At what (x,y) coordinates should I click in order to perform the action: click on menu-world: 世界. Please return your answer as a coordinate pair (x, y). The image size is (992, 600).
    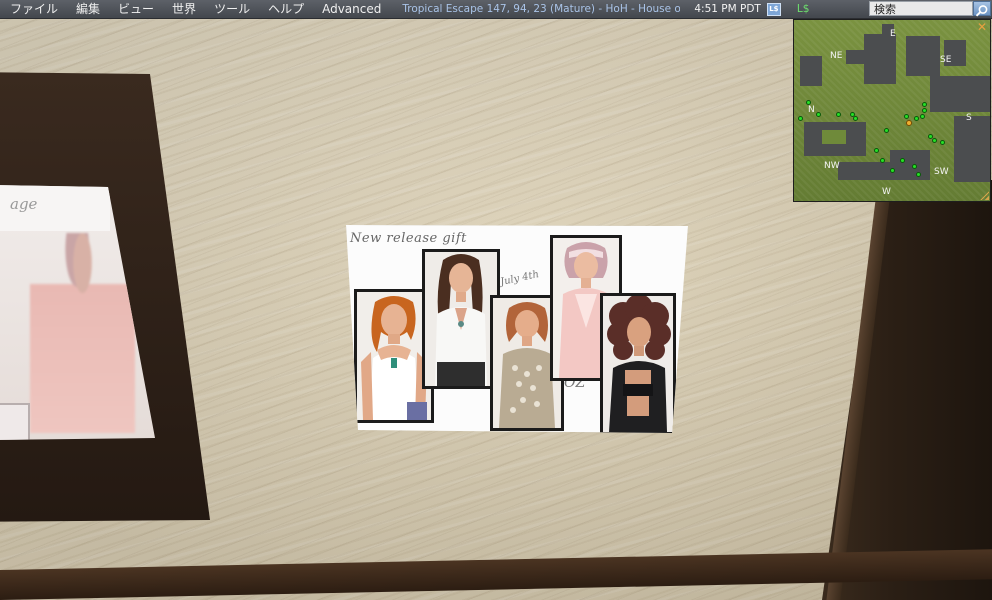
    Looking at the image, I should click on (184, 9).